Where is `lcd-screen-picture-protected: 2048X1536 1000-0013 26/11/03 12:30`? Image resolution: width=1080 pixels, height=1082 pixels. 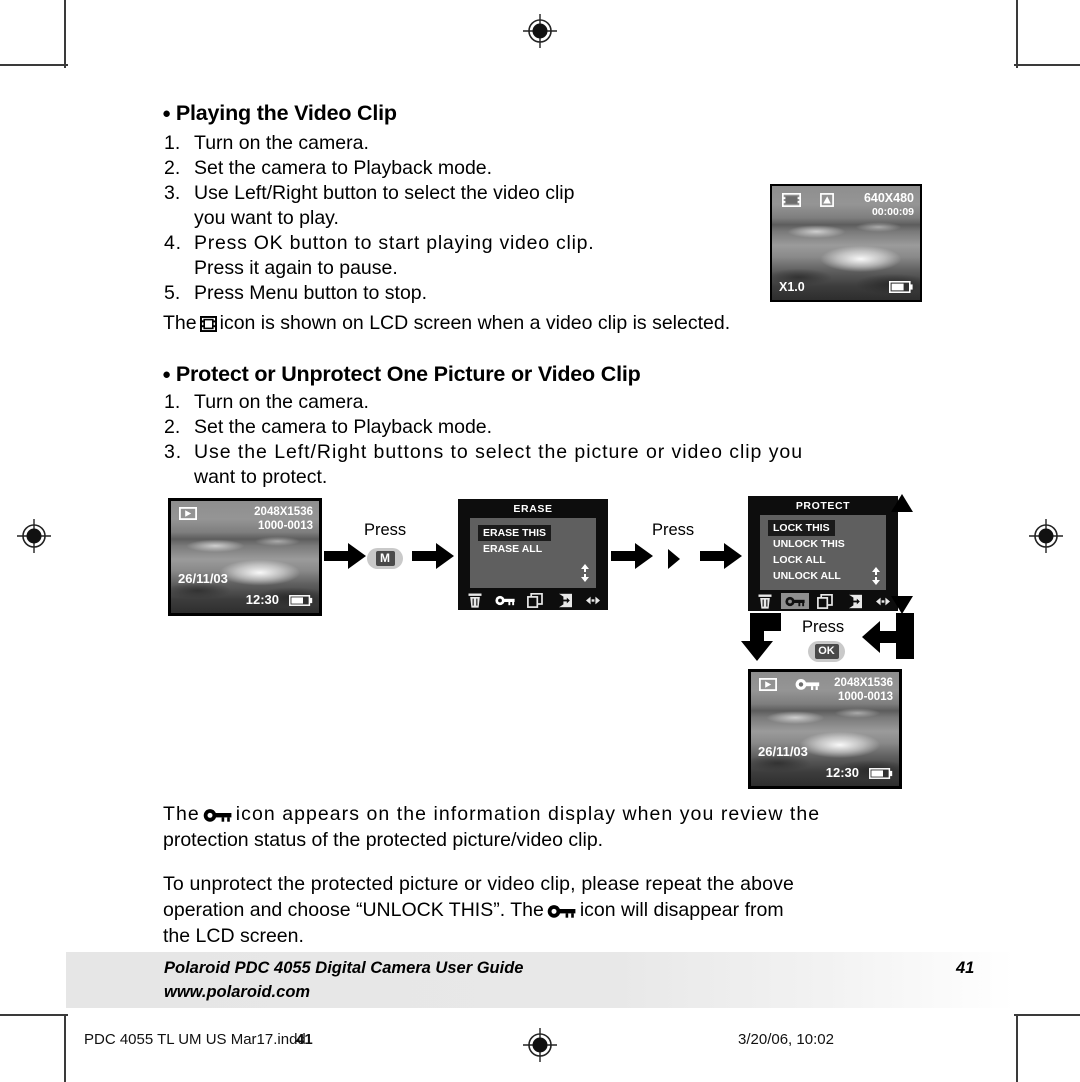 lcd-screen-picture-protected: 2048X1536 1000-0013 26/11/03 12:30 is located at coordinates (825, 729).